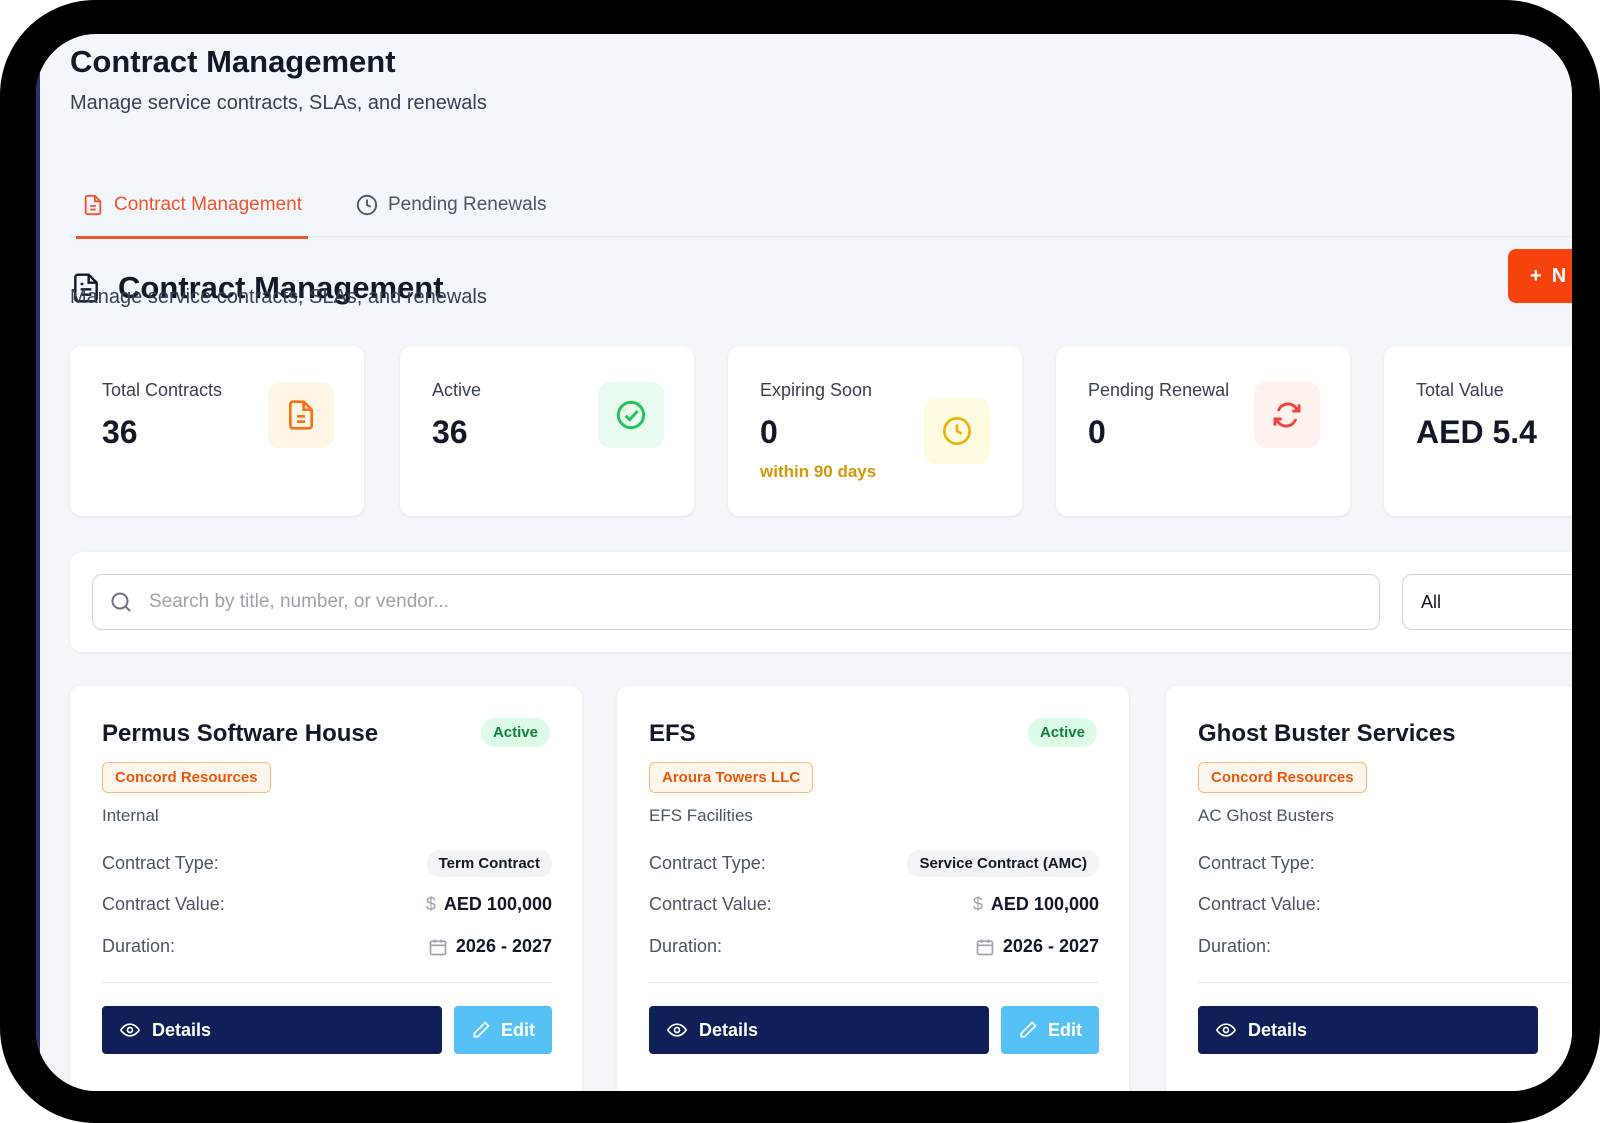 Image resolution: width=1600 pixels, height=1123 pixels. Describe the element at coordinates (301, 415) in the screenshot. I see `file-icon` at that location.